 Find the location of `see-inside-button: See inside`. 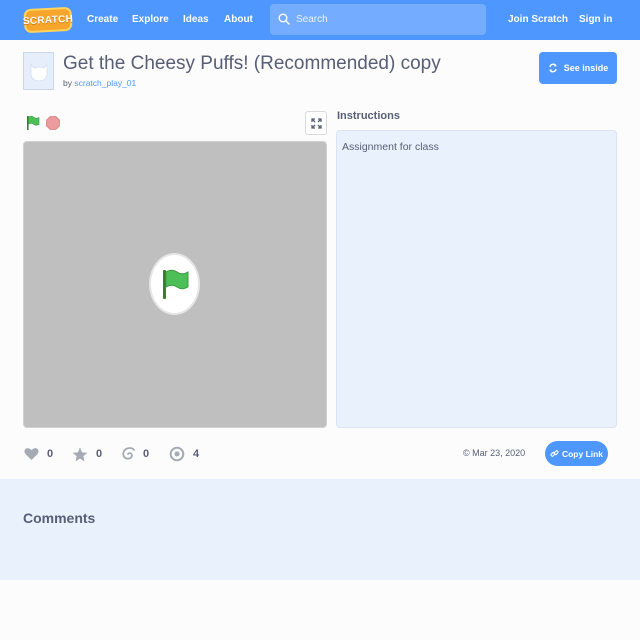

see-inside-button: See inside is located at coordinates (578, 68).